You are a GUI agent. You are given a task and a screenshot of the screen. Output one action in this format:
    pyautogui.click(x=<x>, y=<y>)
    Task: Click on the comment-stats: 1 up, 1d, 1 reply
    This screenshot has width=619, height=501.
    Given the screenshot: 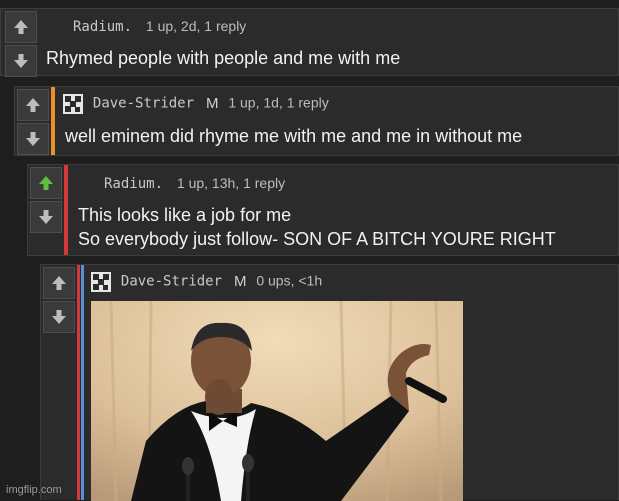 What is the action you would take?
    pyautogui.click(x=278, y=102)
    